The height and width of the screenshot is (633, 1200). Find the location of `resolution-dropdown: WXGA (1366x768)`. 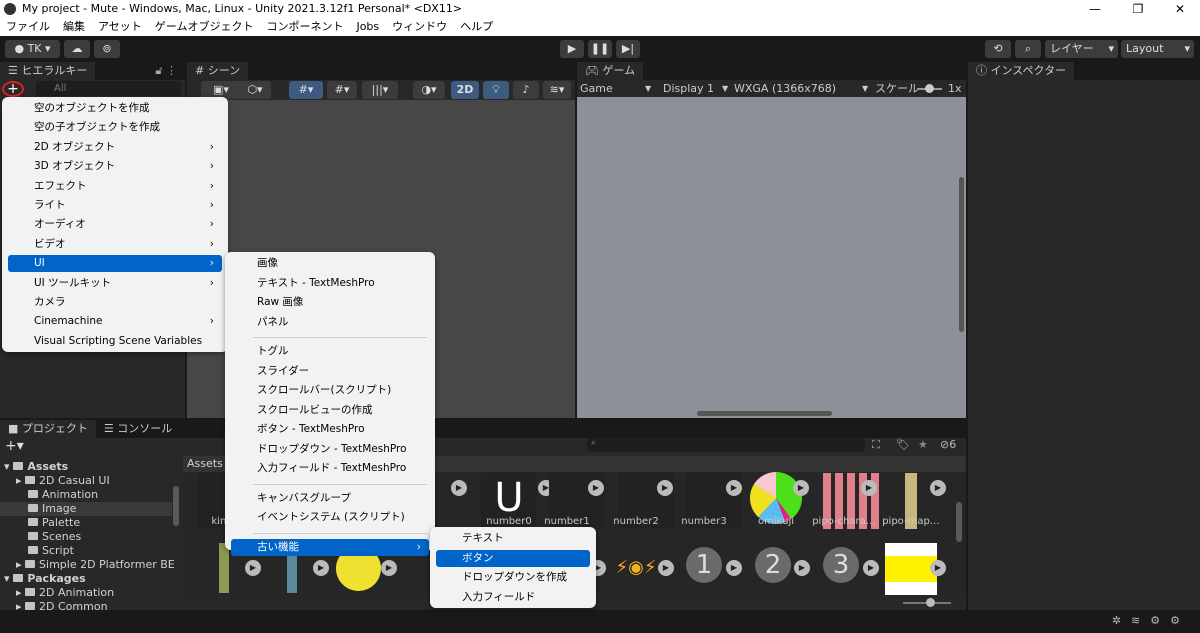

resolution-dropdown: WXGA (1366x768) is located at coordinates (785, 88).